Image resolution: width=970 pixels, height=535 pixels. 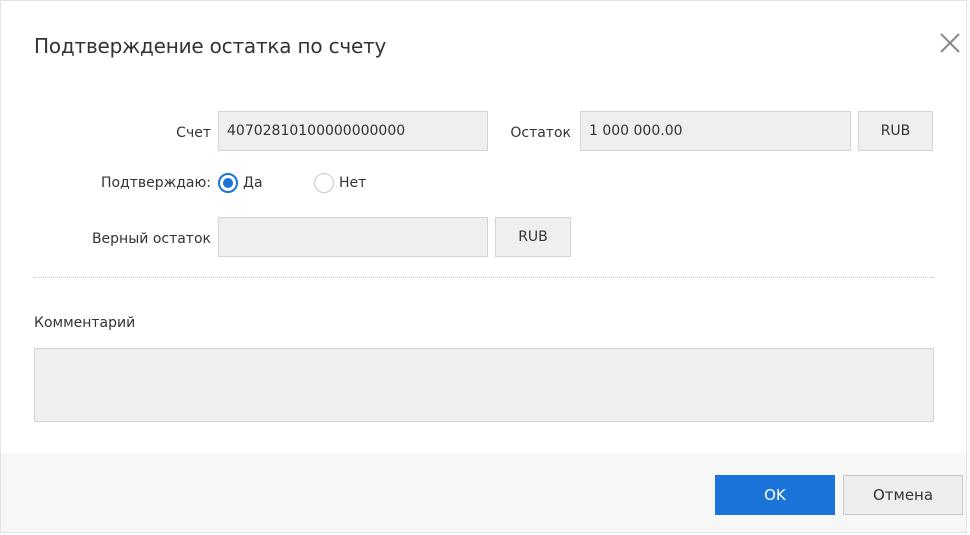 What do you see at coordinates (85, 323) in the screenshot?
I see `comment-label: Комментарий` at bounding box center [85, 323].